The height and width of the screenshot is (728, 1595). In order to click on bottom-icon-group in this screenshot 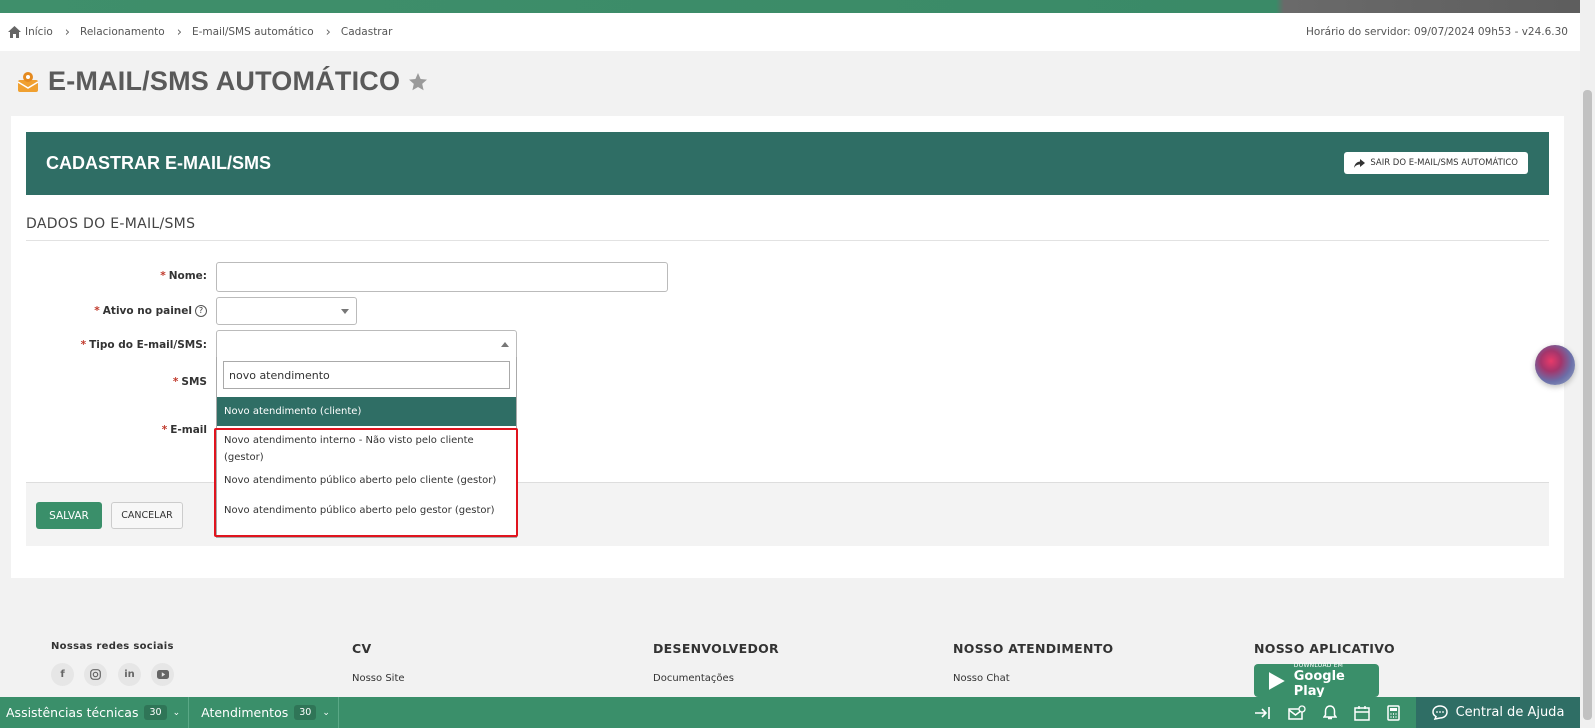, I will do `click(1318, 712)`.